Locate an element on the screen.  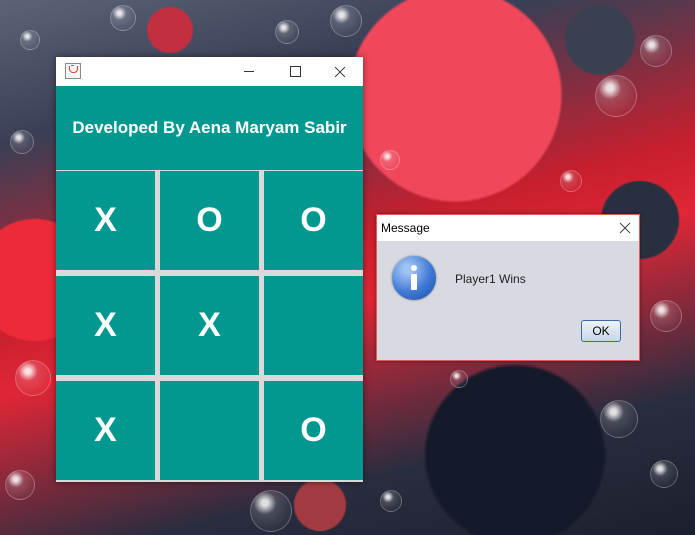
developer-banner: Developed By Aena Maryam Sabir is located at coordinates (209, 128).